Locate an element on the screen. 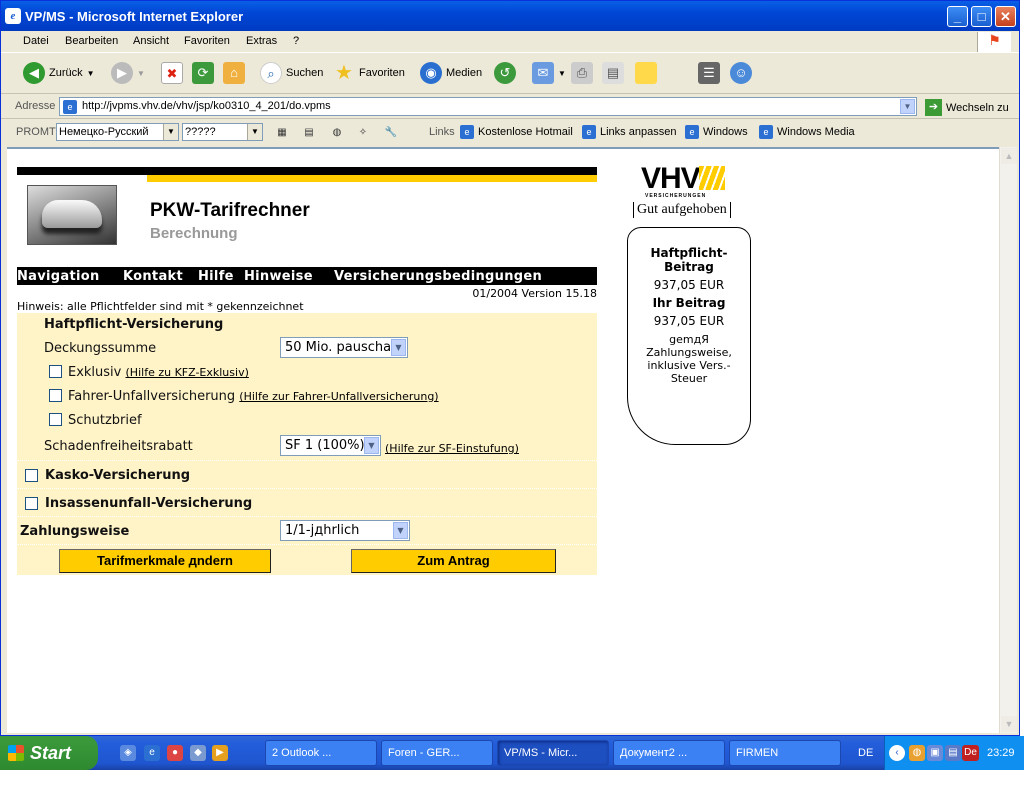  task-firmen: FIRMEN is located at coordinates (785, 753).